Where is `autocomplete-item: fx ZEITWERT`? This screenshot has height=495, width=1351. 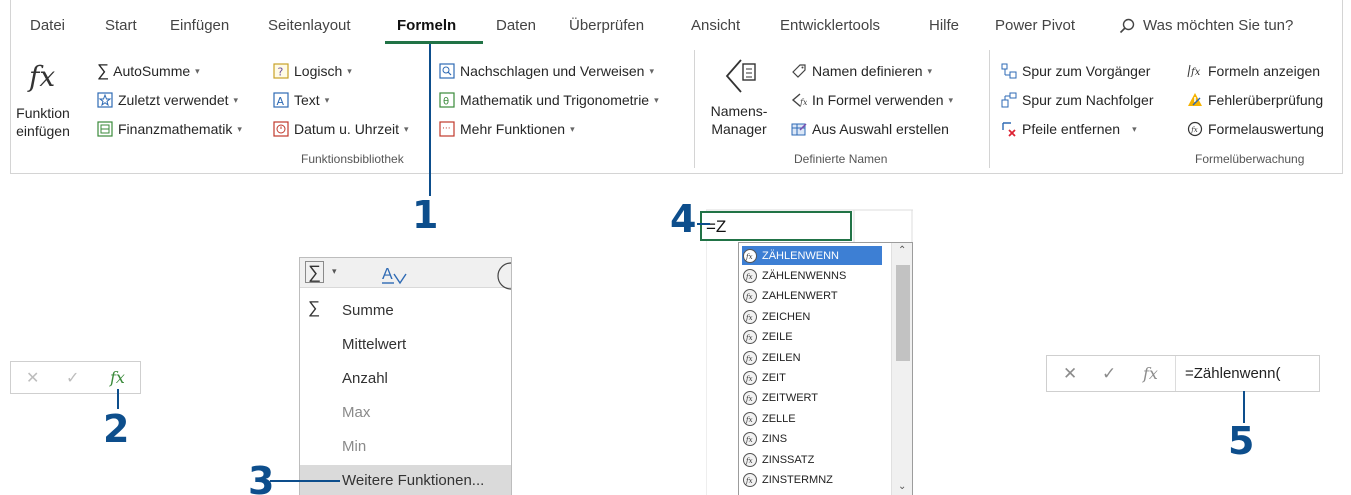
autocomplete-item: fx ZEITWERT is located at coordinates (812, 398).